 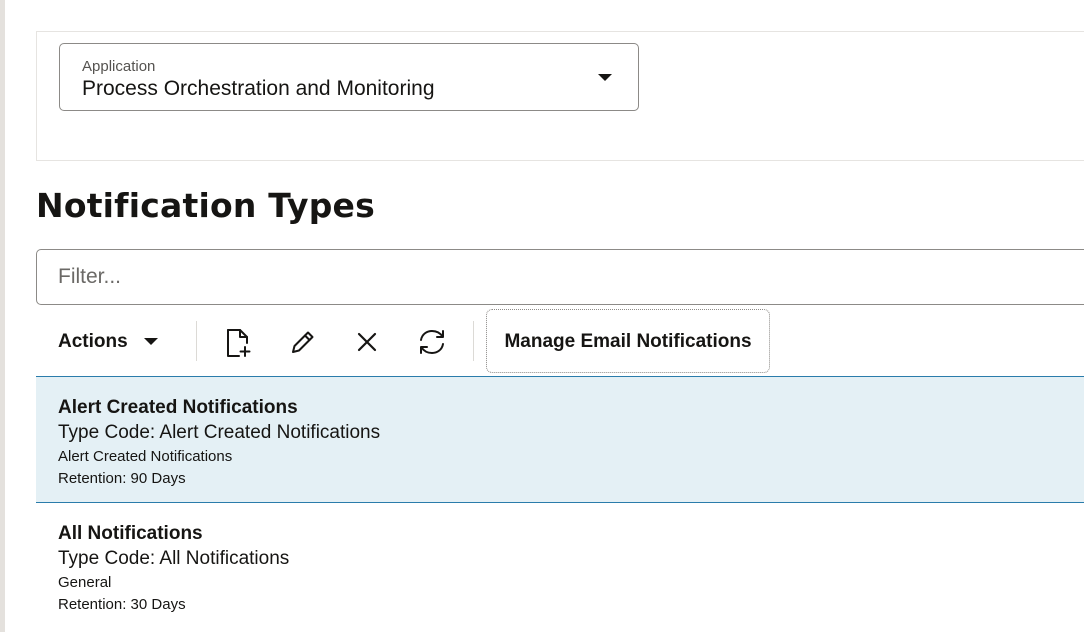 I want to click on edit-icon, so click(x=303, y=342).